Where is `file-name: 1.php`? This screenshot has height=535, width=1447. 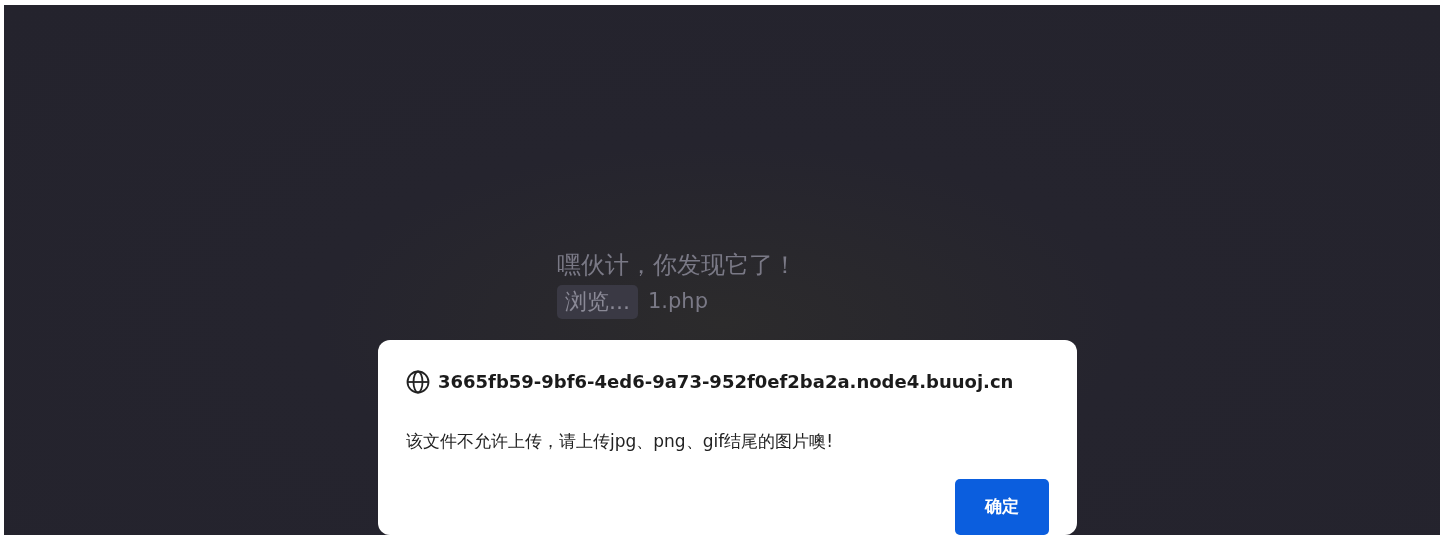 file-name: 1.php is located at coordinates (678, 302).